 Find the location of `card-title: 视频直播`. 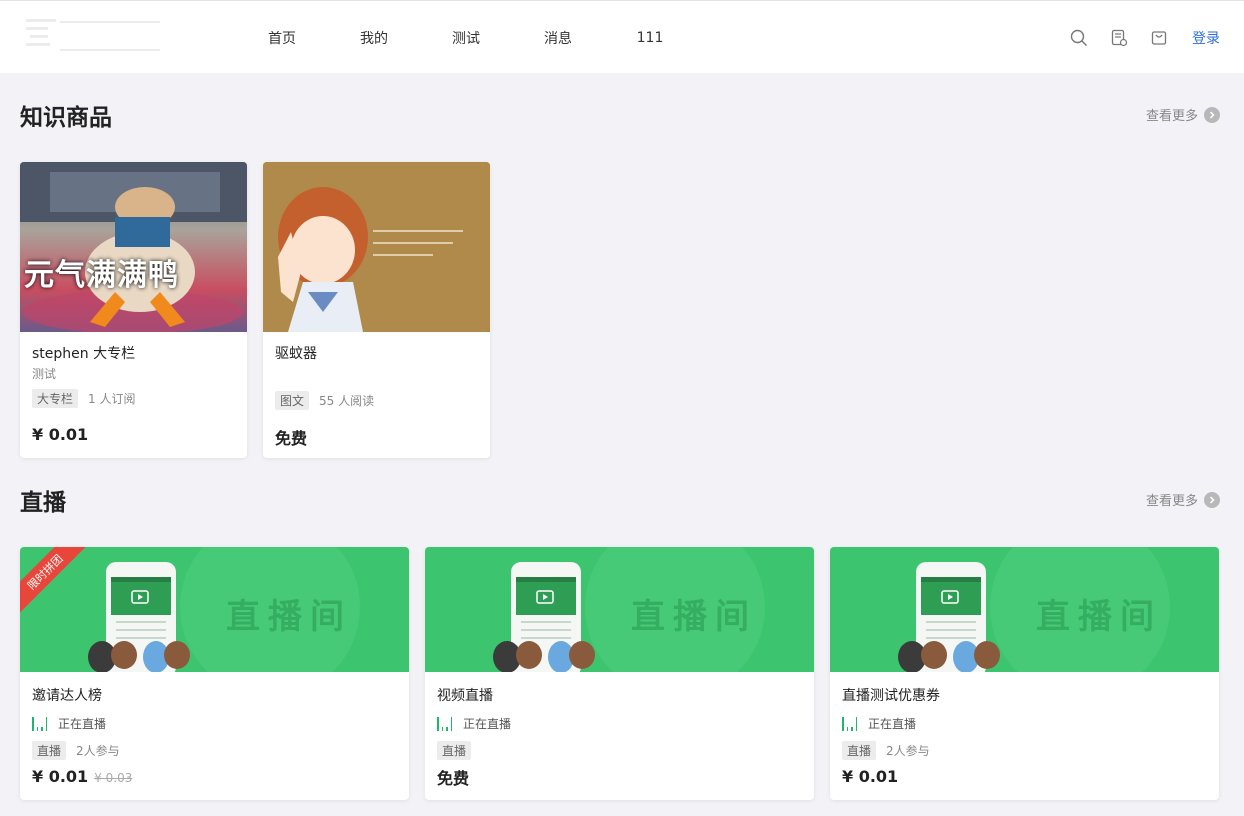

card-title: 视频直播 is located at coordinates (465, 696).